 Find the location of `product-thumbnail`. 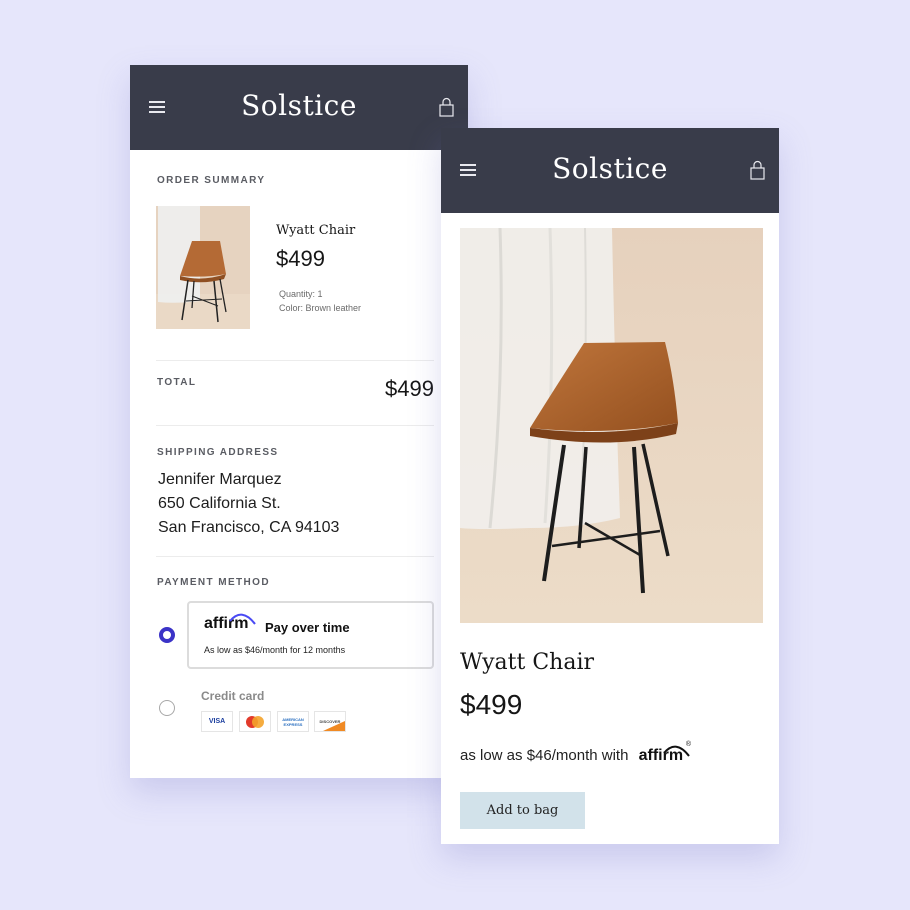

product-thumbnail is located at coordinates (203, 267).